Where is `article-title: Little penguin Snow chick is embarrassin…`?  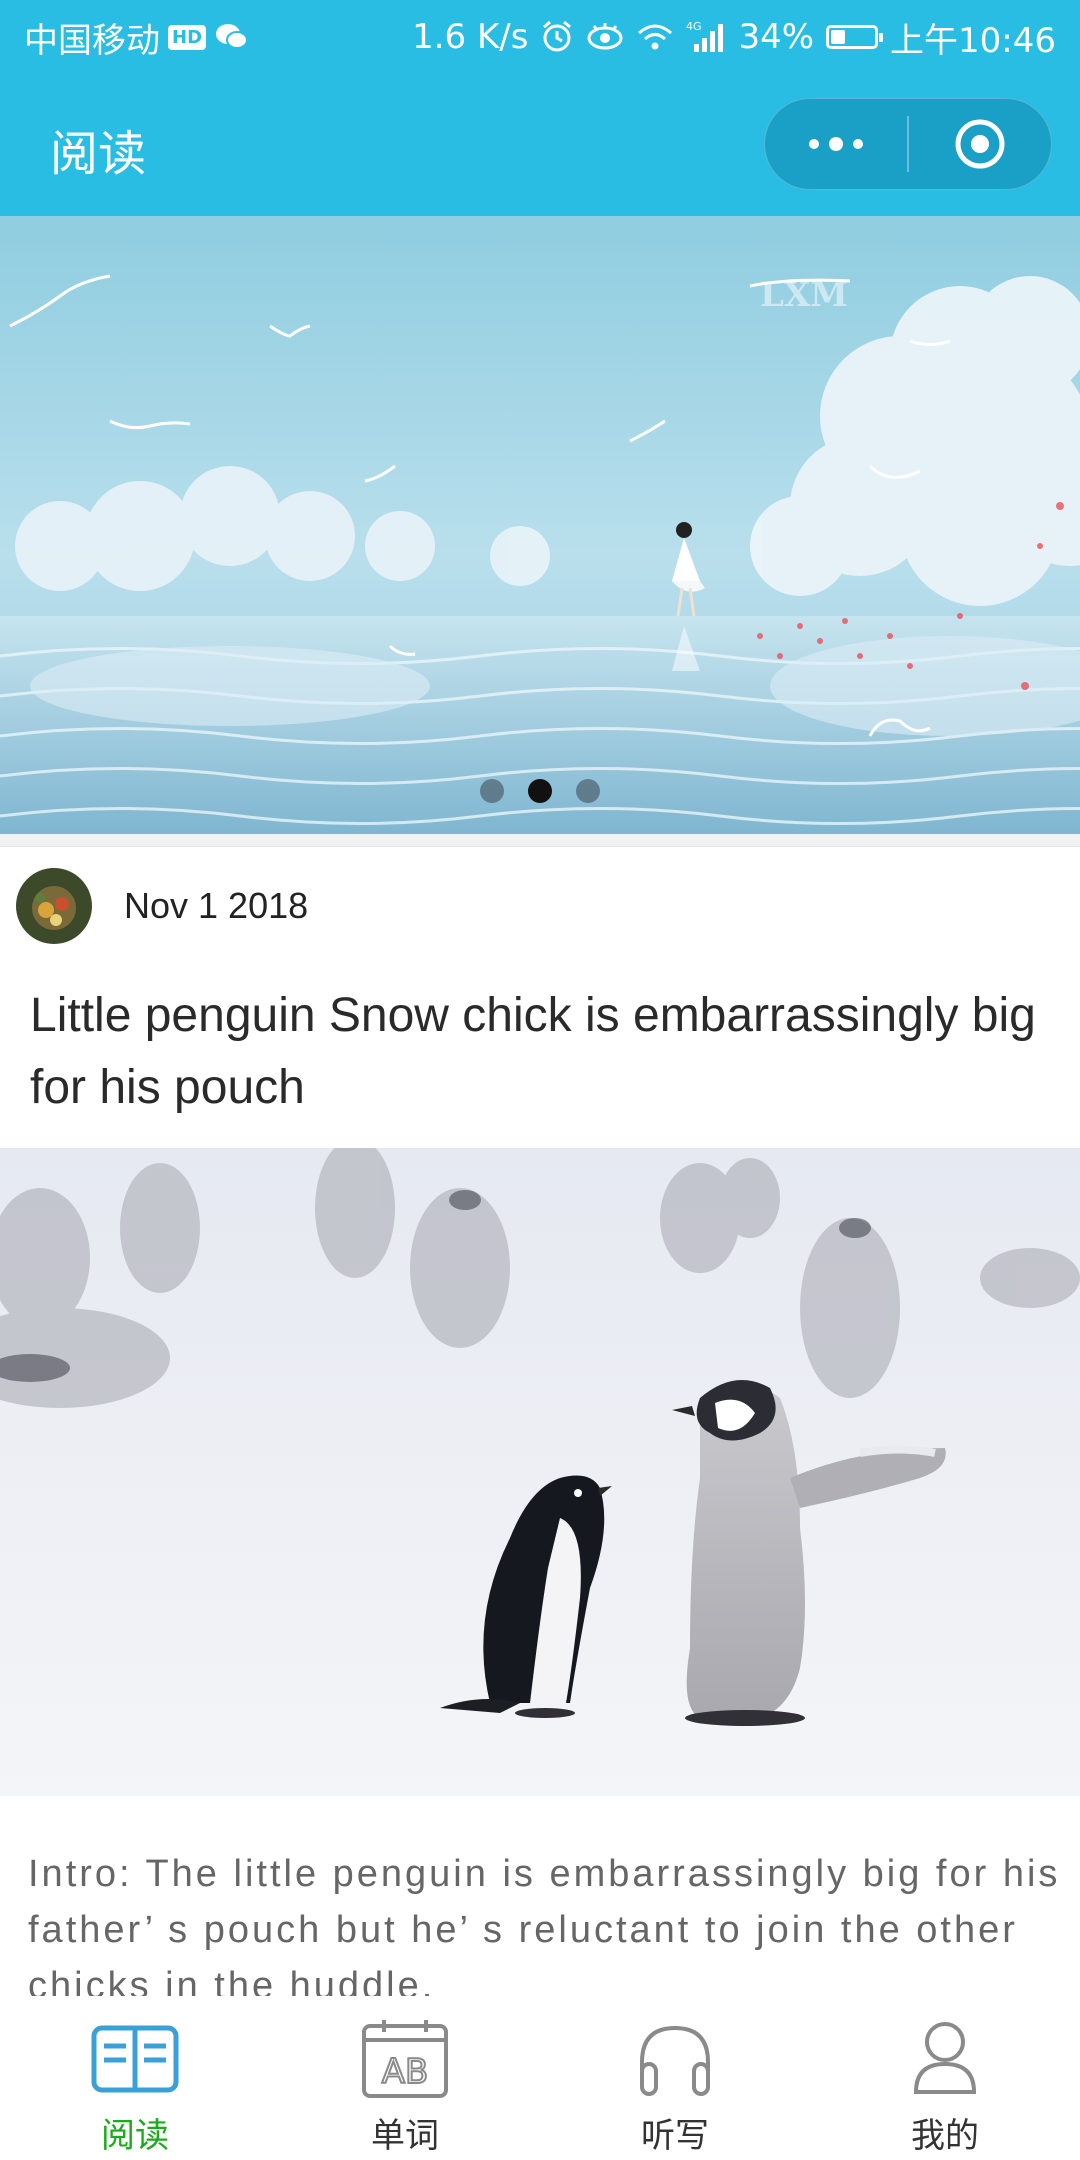 article-title: Little penguin Snow chick is embarrassin… is located at coordinates (540, 1052).